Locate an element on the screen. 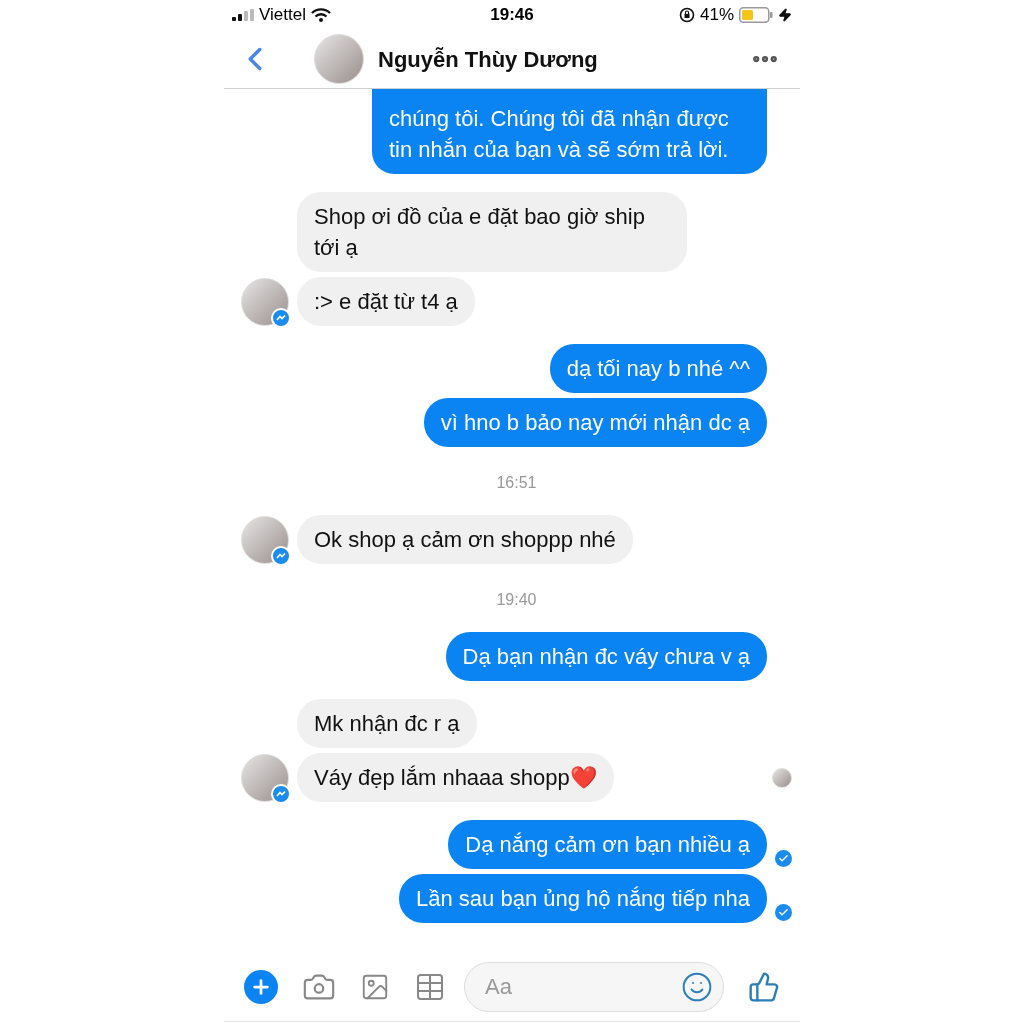  contact-name: Nguyễn Thùy Dương is located at coordinates (488, 59).